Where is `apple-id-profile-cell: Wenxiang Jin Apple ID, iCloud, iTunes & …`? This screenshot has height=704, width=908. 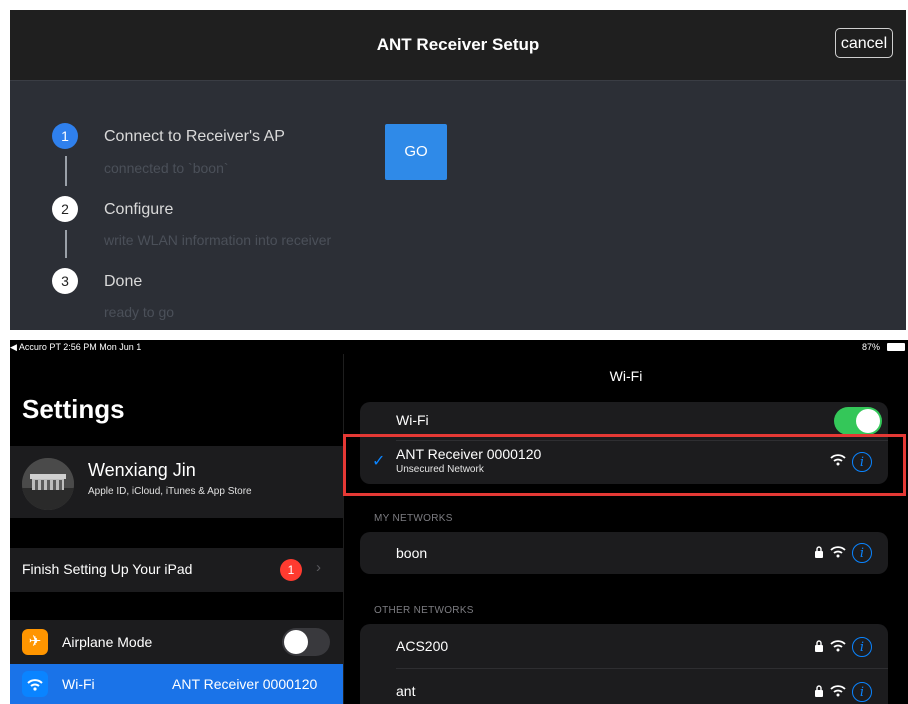
apple-id-profile-cell: Wenxiang Jin Apple ID, iCloud, iTunes & … is located at coordinates (176, 482).